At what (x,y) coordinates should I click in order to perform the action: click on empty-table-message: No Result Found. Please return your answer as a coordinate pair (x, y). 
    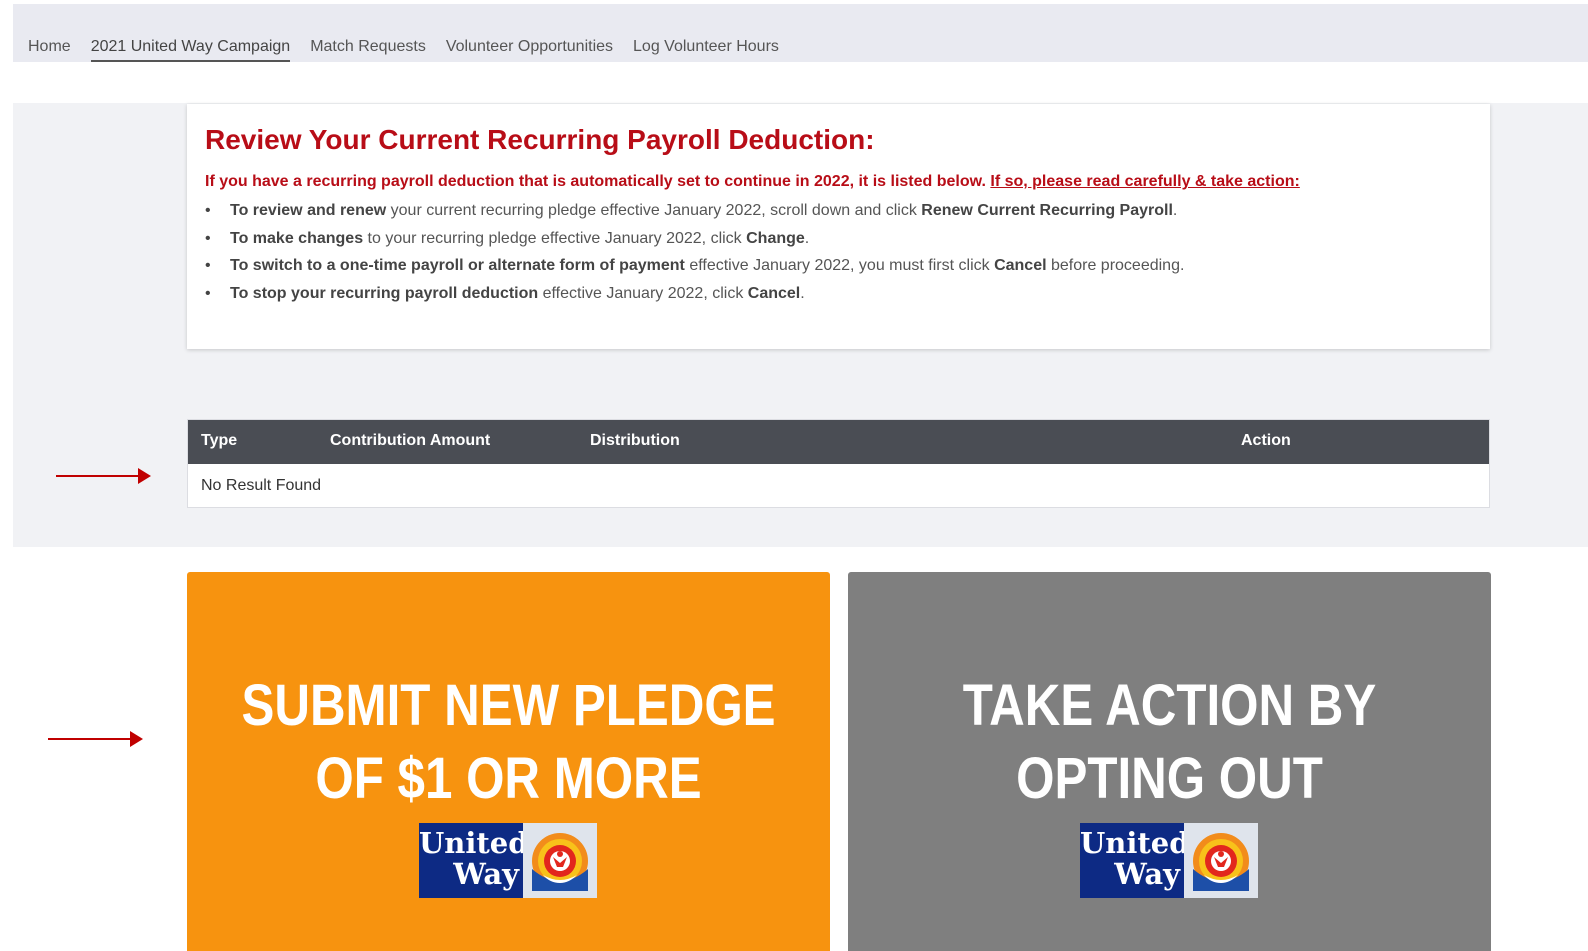
    Looking at the image, I should click on (261, 485).